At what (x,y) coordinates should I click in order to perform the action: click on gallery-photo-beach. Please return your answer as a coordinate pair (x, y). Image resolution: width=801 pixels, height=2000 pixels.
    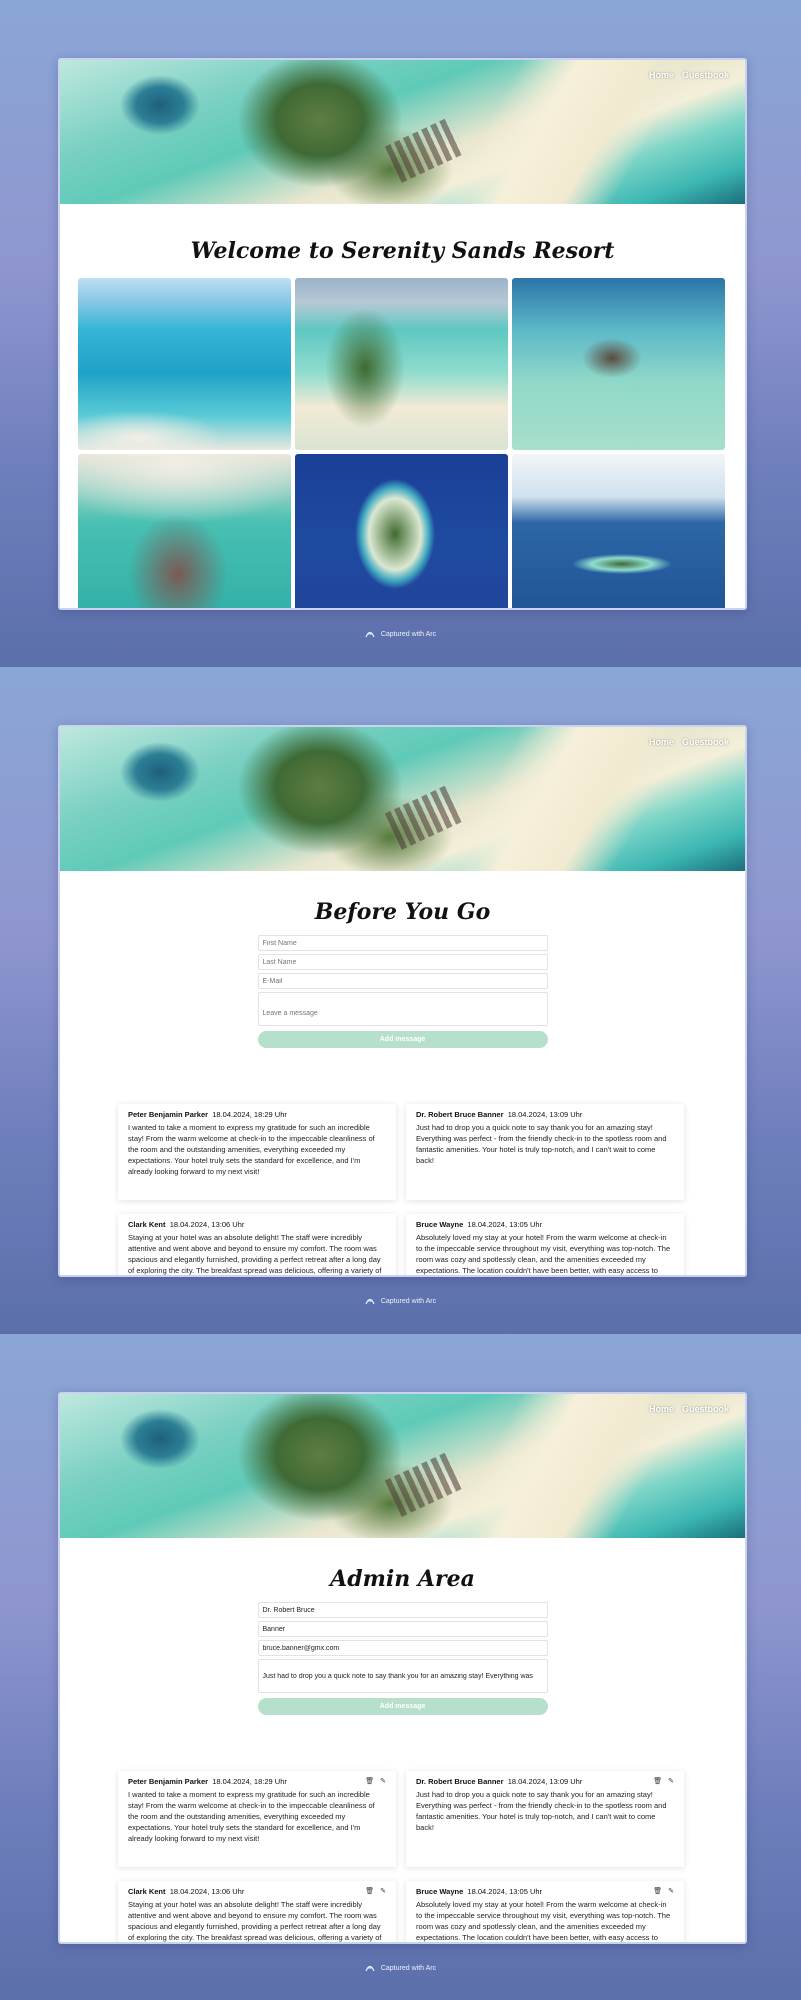
    Looking at the image, I should click on (184, 364).